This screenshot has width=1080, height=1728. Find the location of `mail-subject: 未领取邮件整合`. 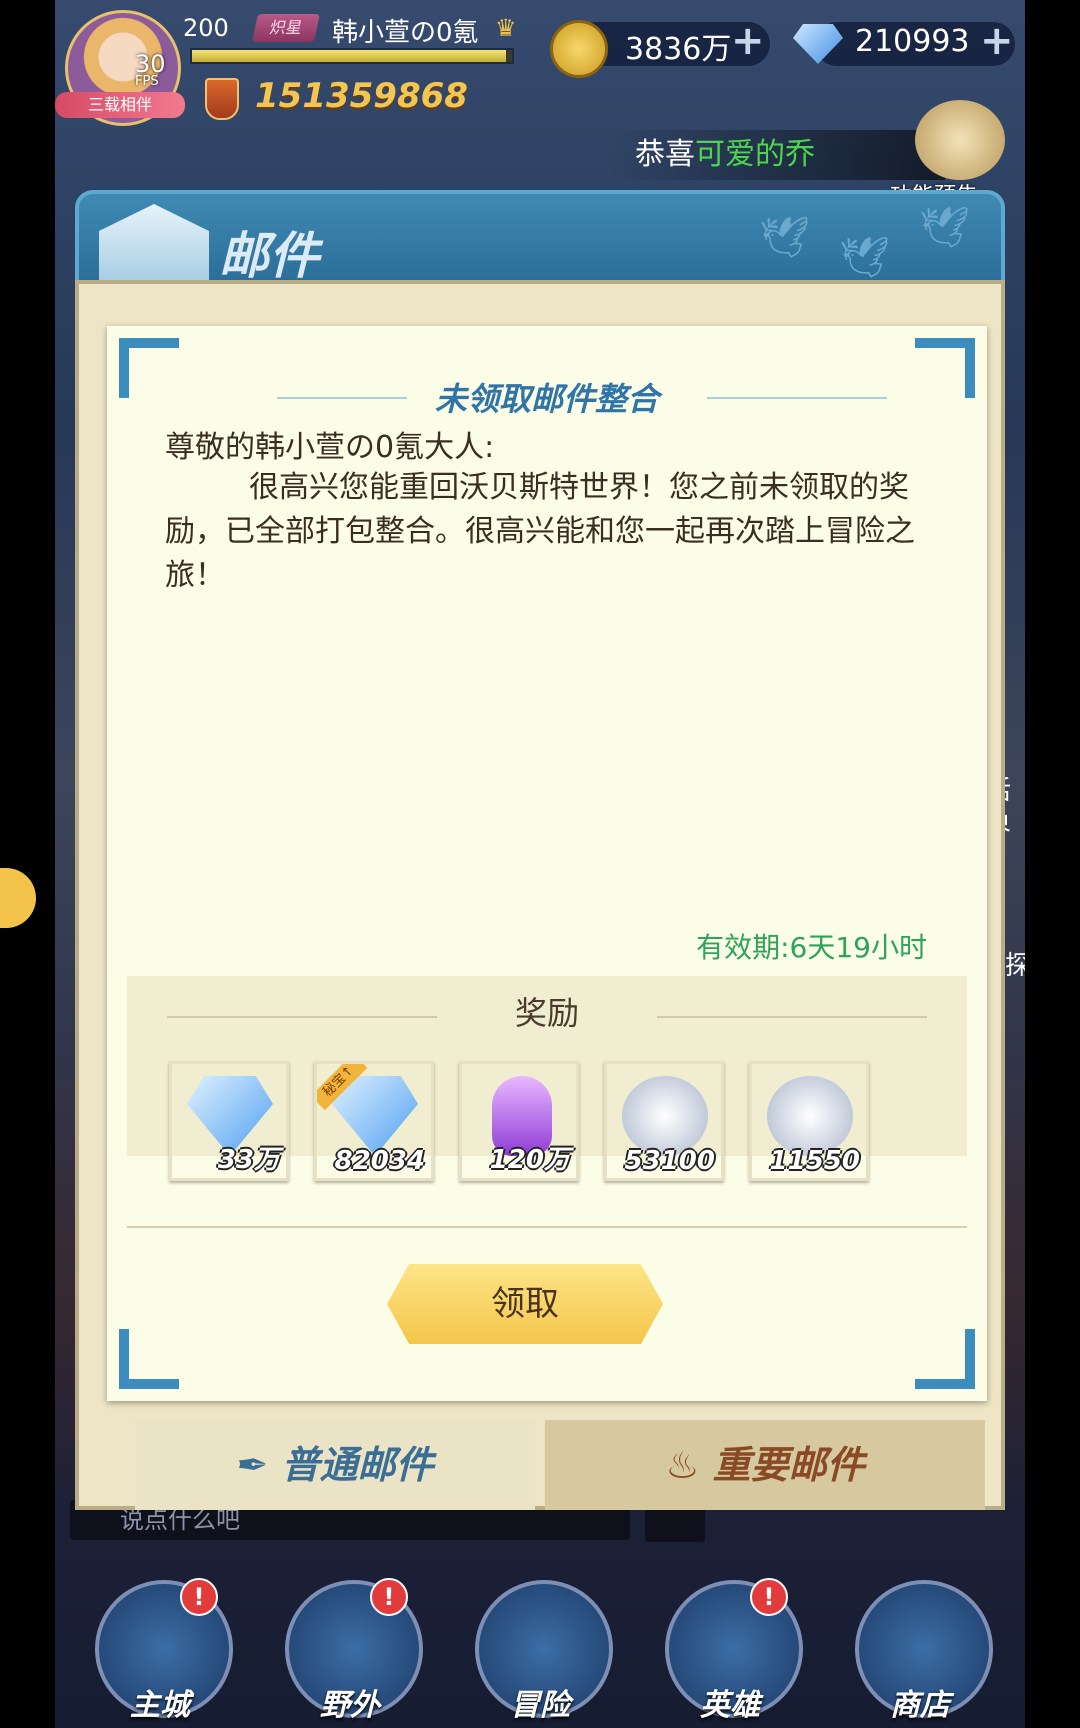

mail-subject: 未领取邮件整合 is located at coordinates (546, 399).